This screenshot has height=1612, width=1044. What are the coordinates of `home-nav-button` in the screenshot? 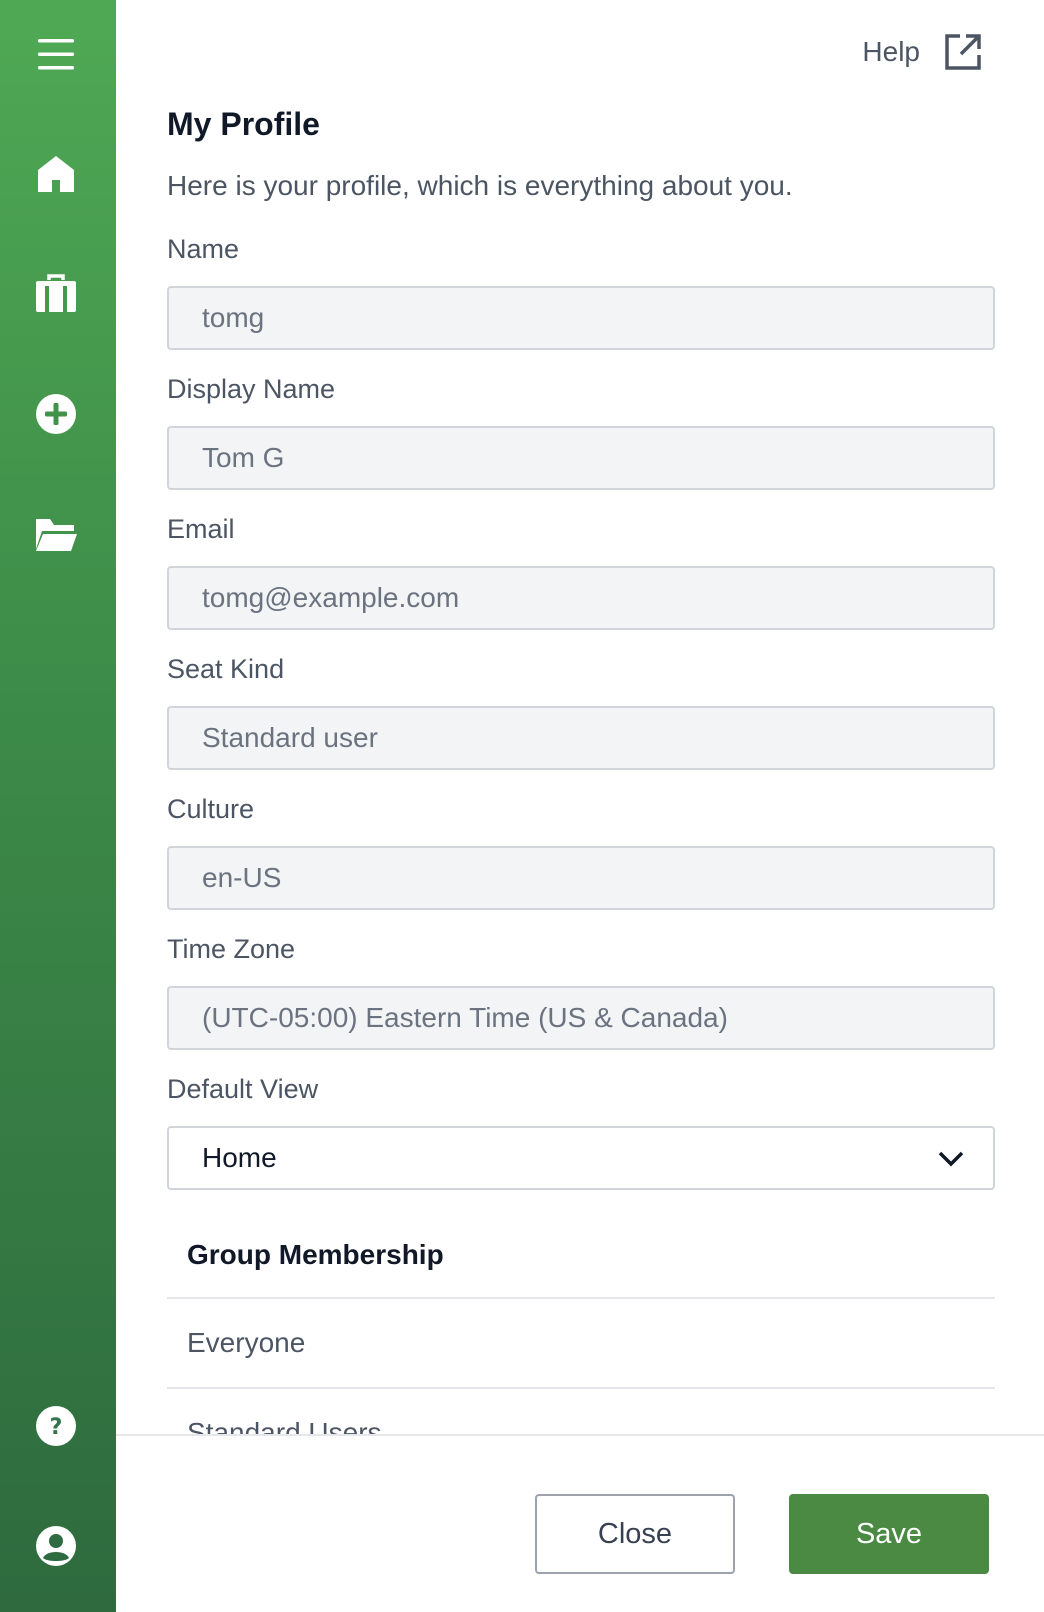 It's located at (56, 174).